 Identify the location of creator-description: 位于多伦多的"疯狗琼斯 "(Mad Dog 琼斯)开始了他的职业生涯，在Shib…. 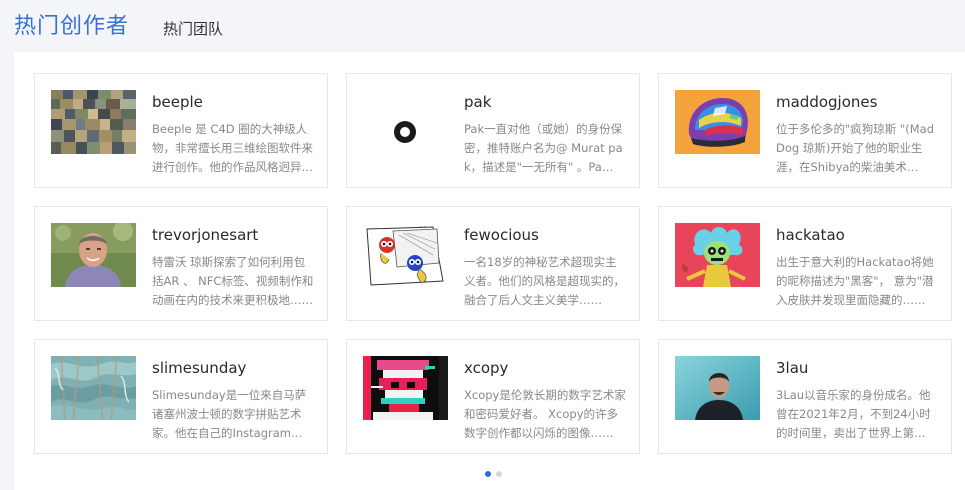
(855, 148).